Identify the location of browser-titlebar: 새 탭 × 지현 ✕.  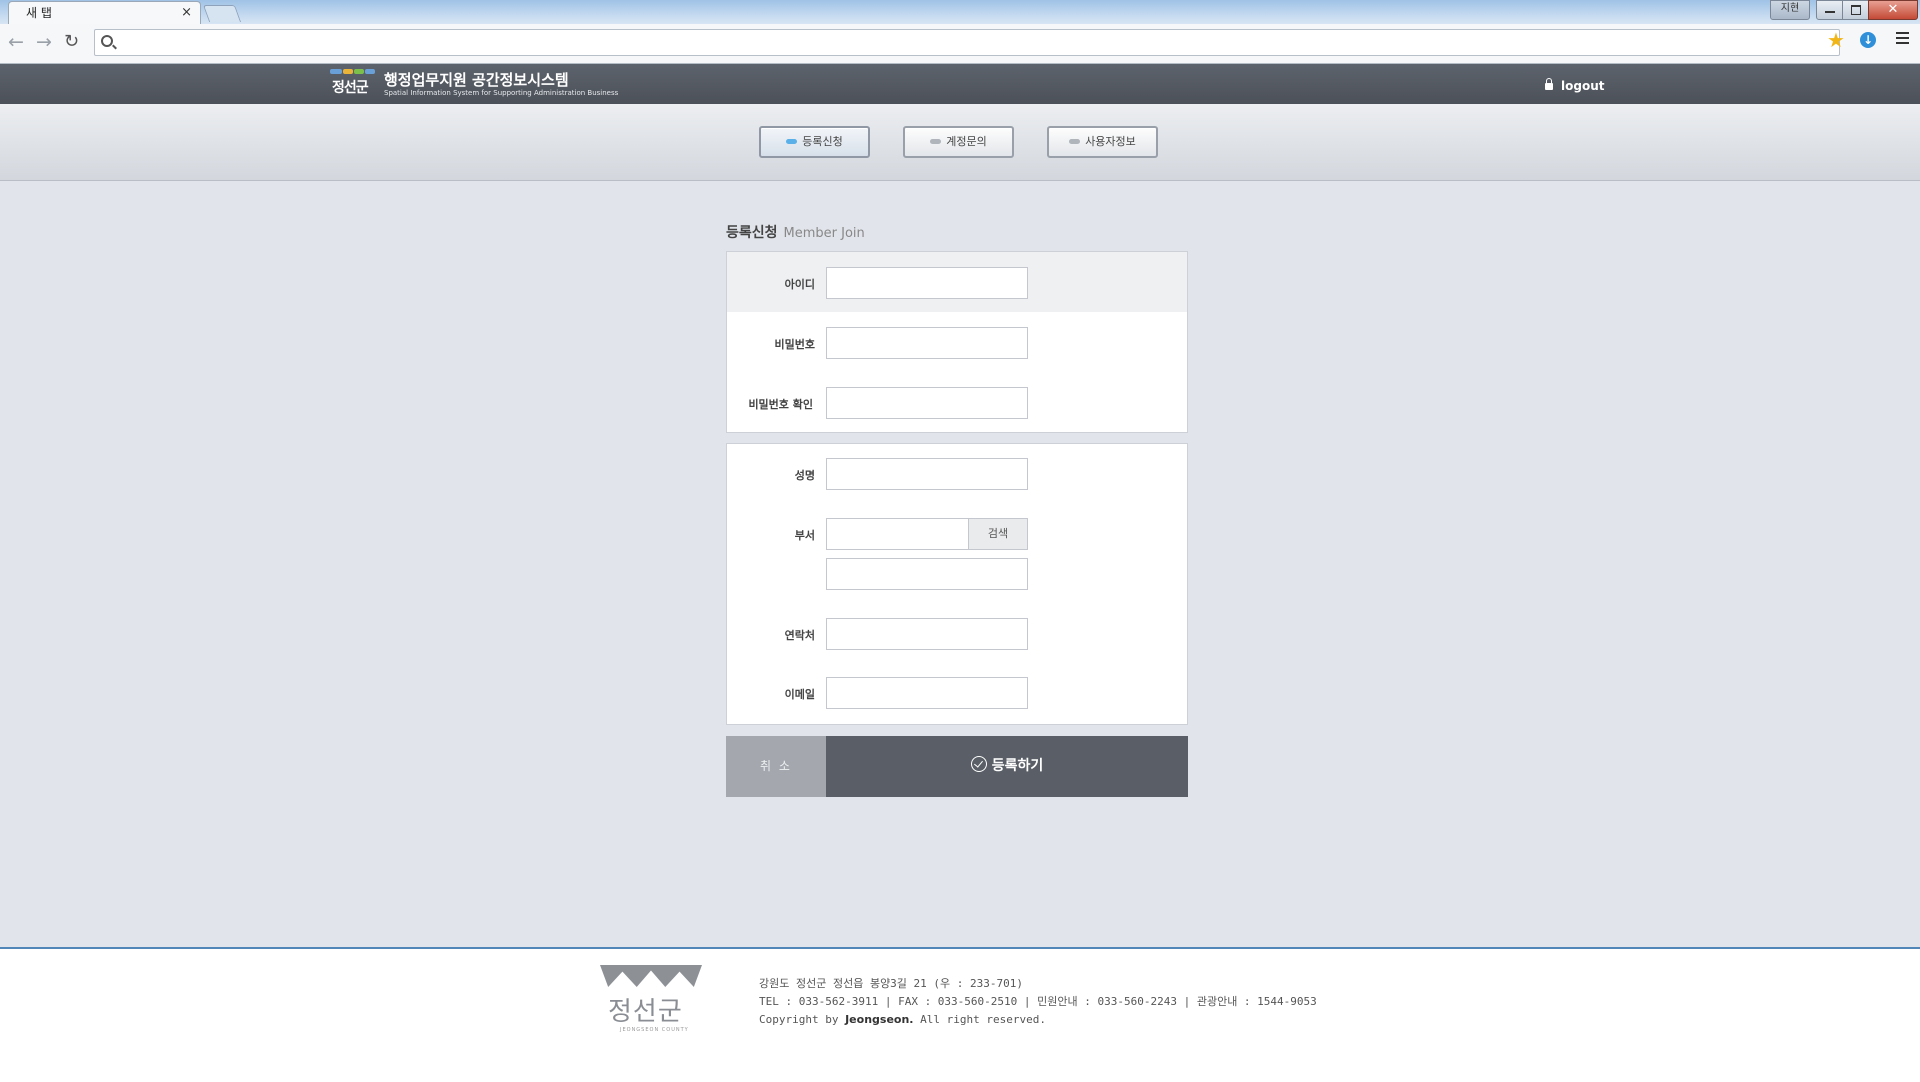
(960, 12).